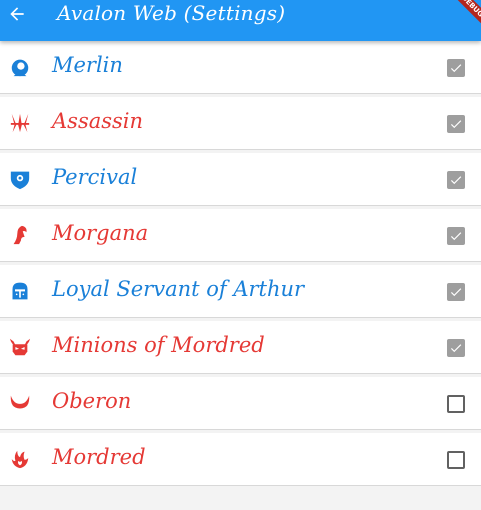 The height and width of the screenshot is (510, 481). Describe the element at coordinates (240, 403) in the screenshot. I see `character-row-oberon: Oberon` at that location.